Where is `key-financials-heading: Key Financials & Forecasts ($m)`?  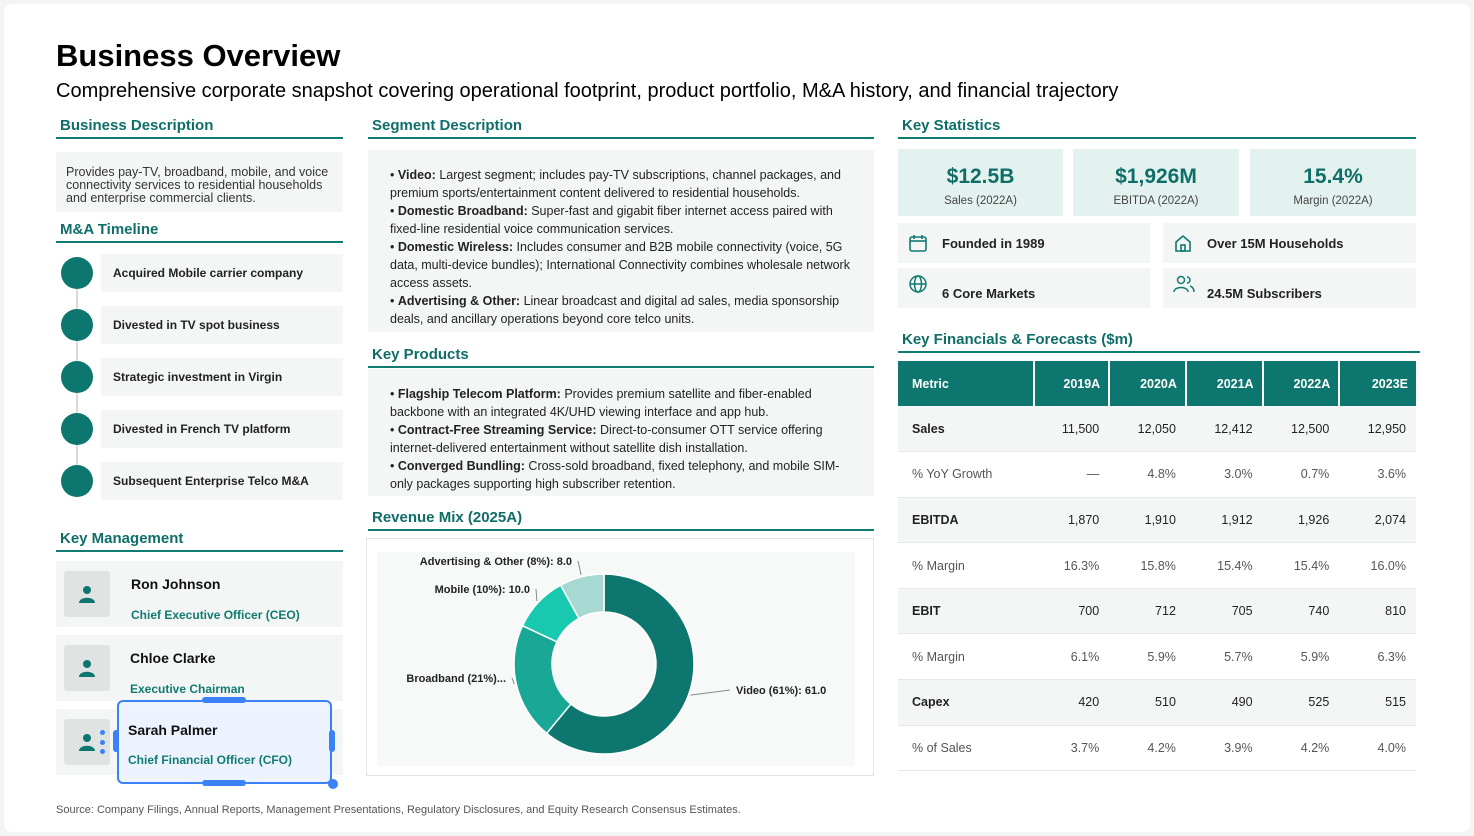 key-financials-heading: Key Financials & Forecasts ($m) is located at coordinates (1159, 342).